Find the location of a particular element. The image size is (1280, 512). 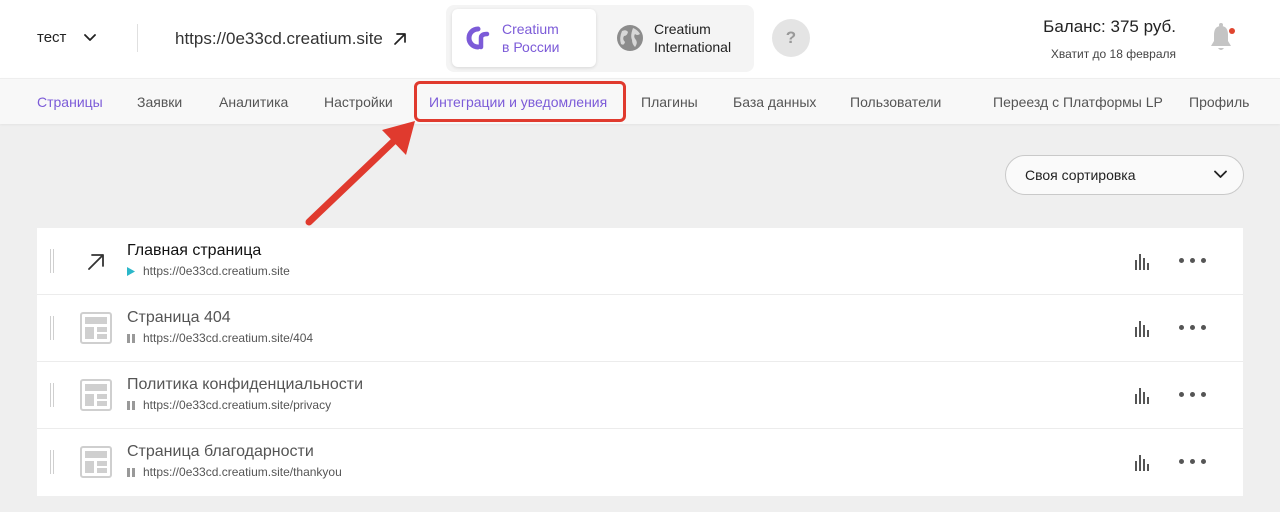

region-russia-line1: Creatium is located at coordinates (530, 29).